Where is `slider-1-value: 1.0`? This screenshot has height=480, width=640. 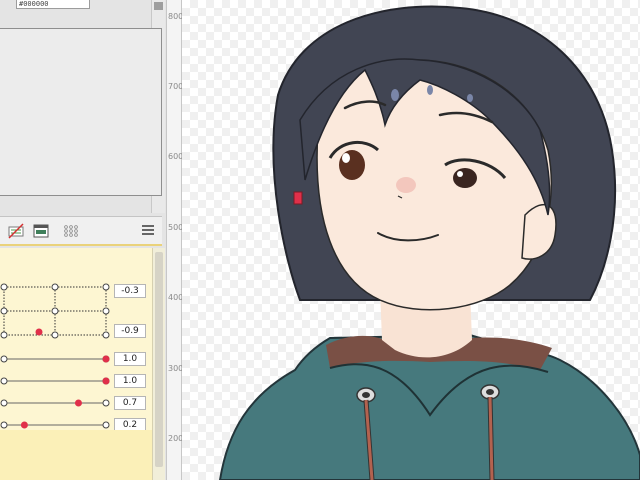 slider-1-value: 1.0 is located at coordinates (130, 359).